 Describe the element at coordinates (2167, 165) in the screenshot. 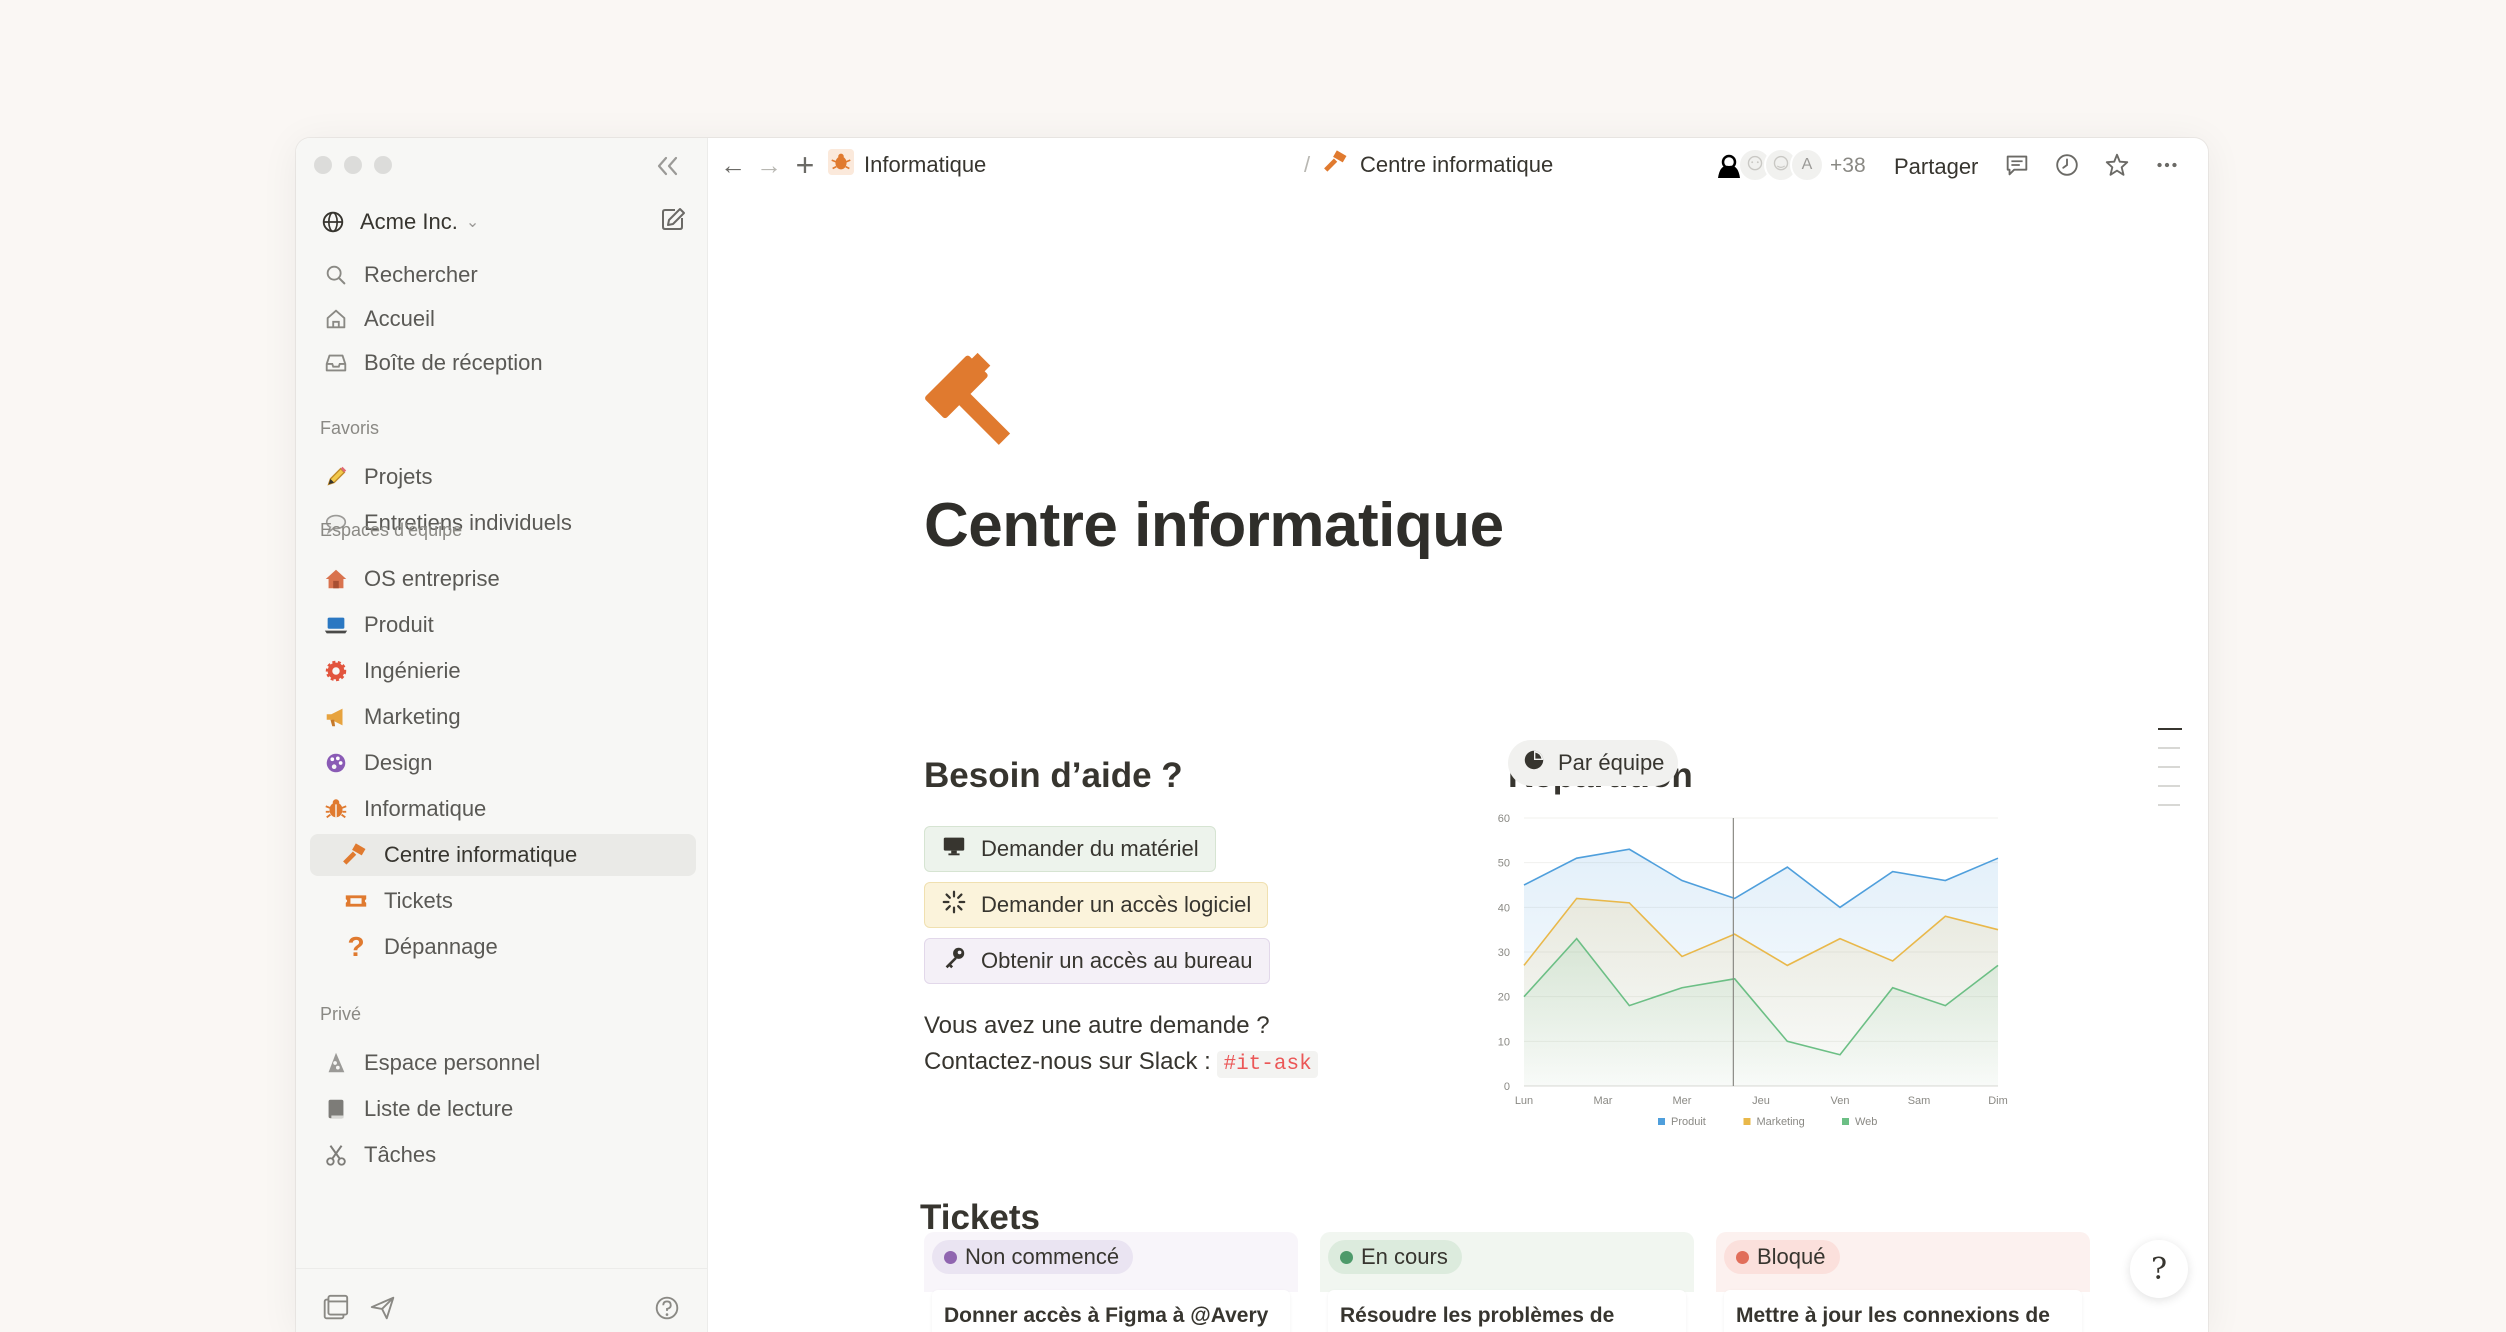

I see `more-options-icon` at that location.